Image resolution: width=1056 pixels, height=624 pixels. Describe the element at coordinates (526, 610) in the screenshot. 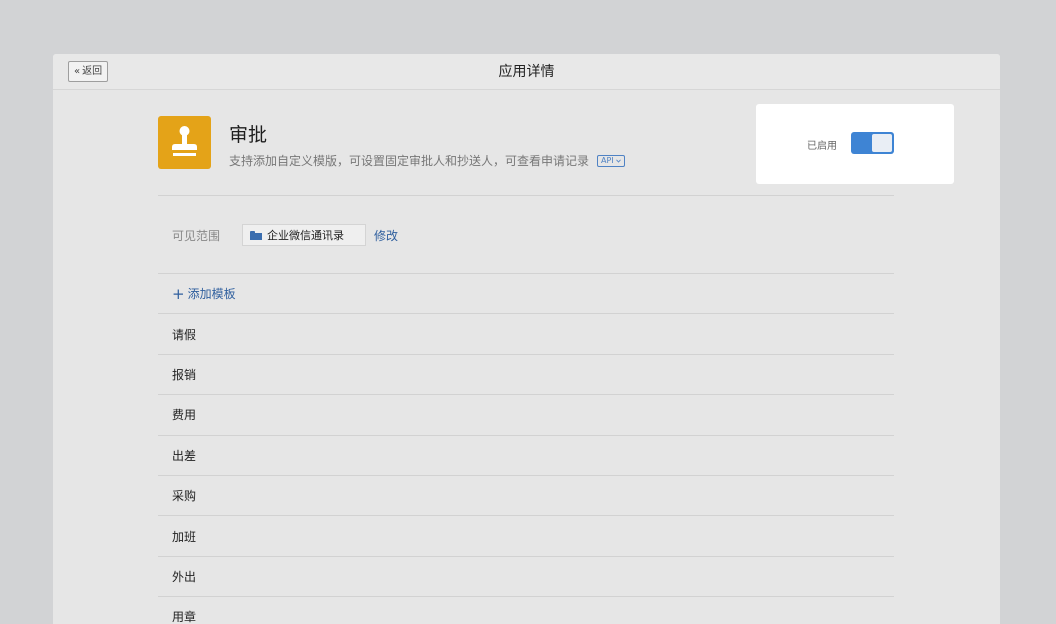

I see `template-item: 用章` at that location.